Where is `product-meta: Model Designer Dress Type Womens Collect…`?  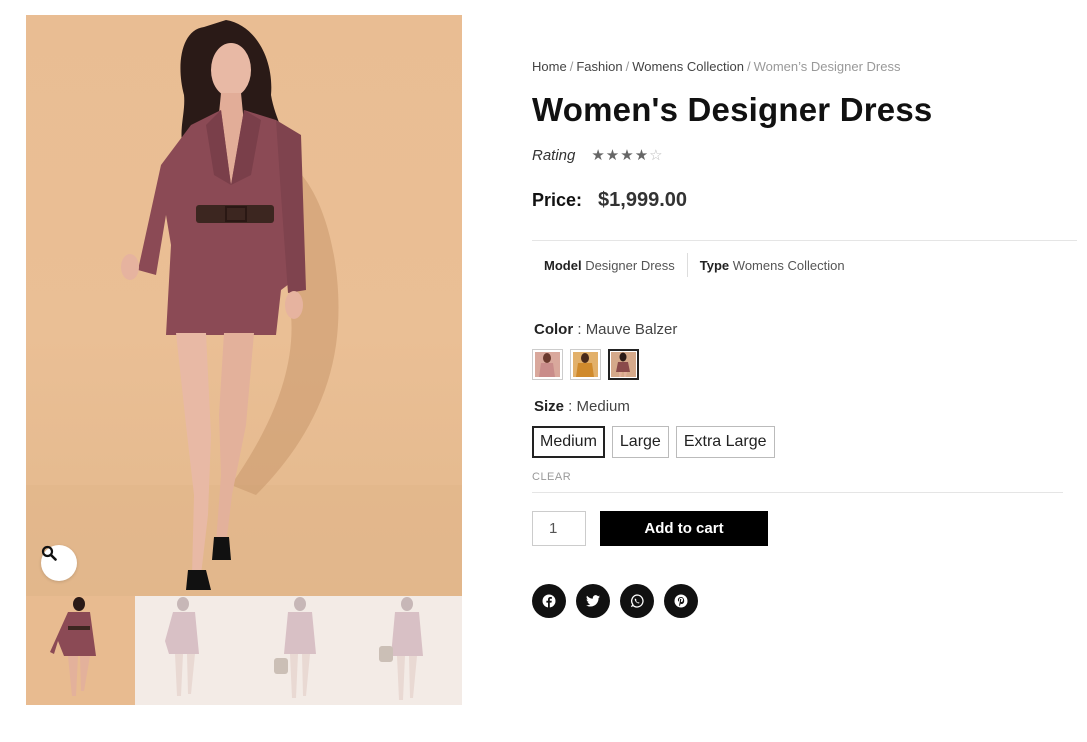 product-meta: Model Designer Dress Type Womens Collect… is located at coordinates (694, 265).